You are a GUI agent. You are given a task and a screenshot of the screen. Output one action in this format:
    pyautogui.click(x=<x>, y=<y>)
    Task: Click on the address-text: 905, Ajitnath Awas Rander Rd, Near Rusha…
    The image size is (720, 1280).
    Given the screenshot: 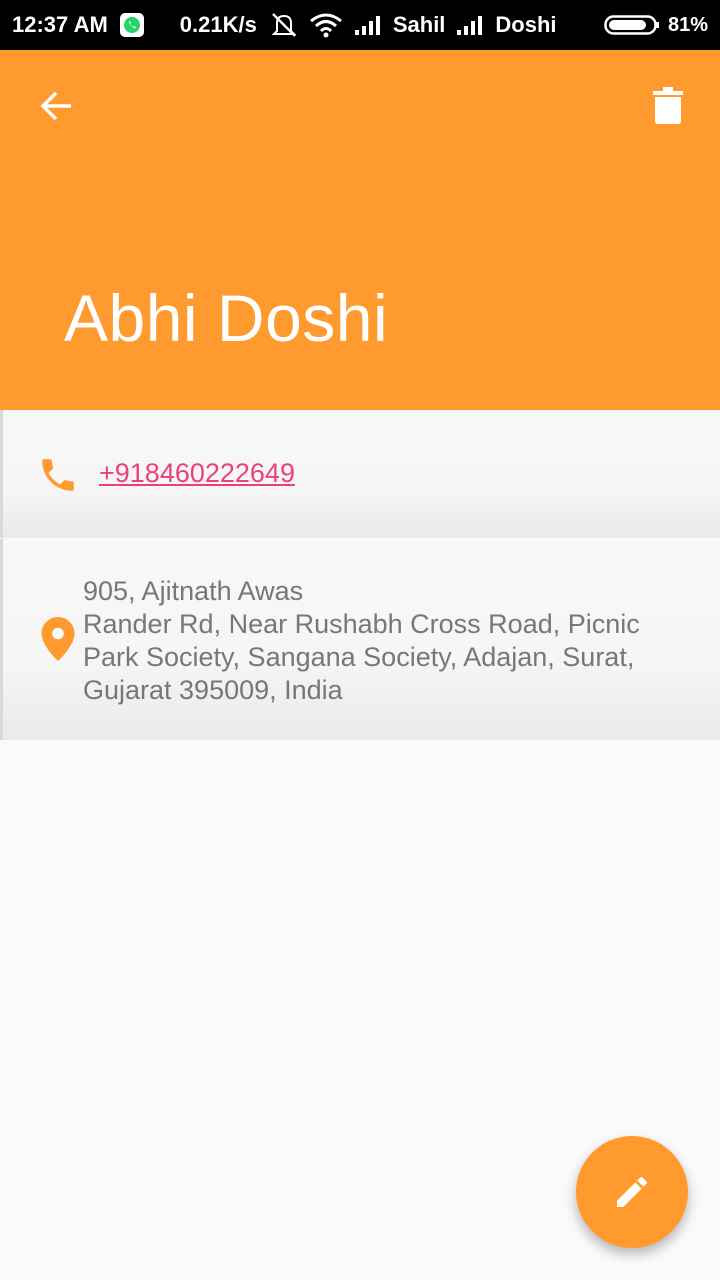 What is the action you would take?
    pyautogui.click(x=361, y=640)
    